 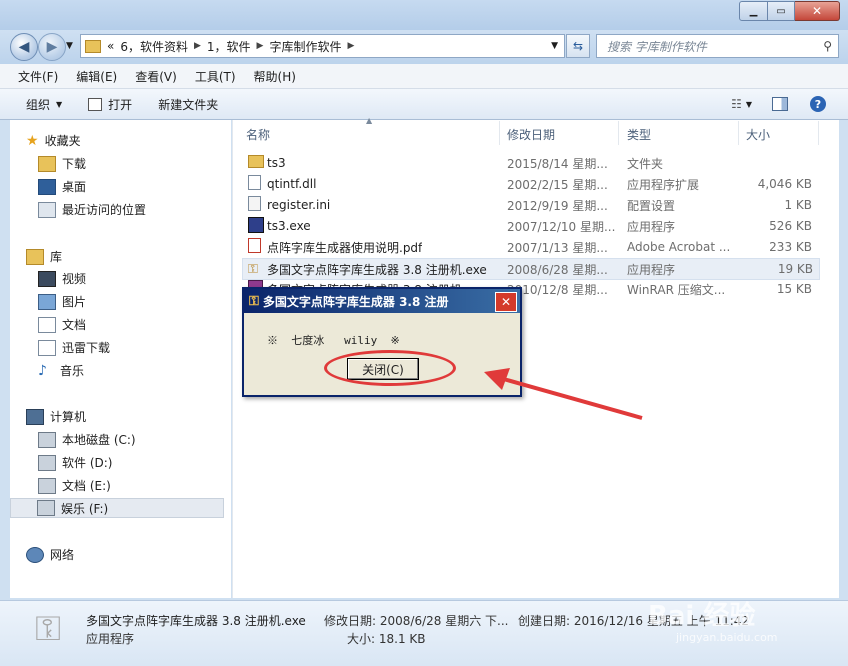 I want to click on annotation-ellipse, so click(x=390, y=368).